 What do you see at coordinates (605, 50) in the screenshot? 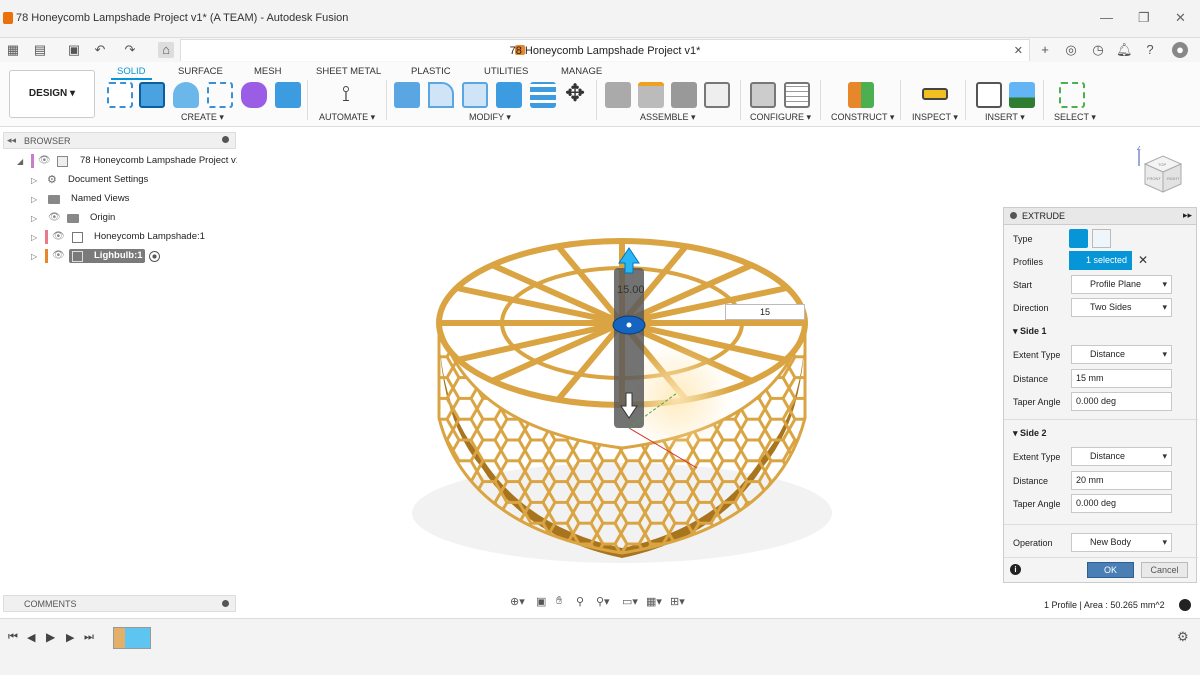
I see `document-tab: 78 Honeycomb Lampshade Project v1* ✕` at bounding box center [605, 50].